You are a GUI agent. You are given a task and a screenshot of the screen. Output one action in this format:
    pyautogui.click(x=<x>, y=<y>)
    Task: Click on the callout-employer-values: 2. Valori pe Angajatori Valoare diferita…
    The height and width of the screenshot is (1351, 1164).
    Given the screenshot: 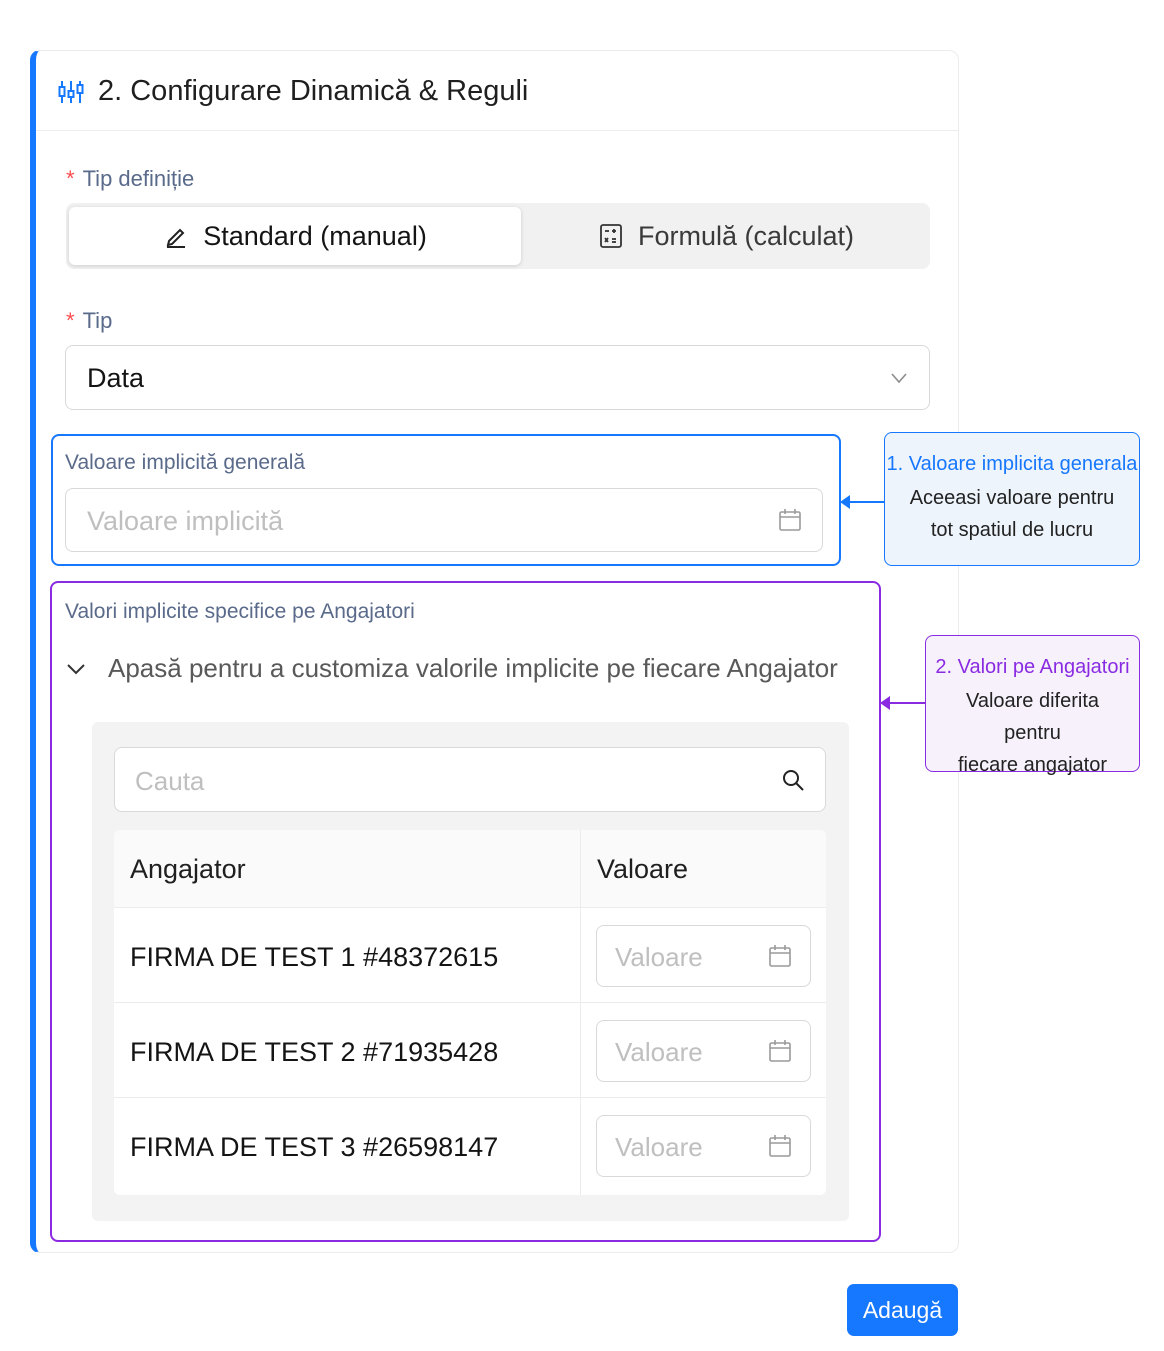 What is the action you would take?
    pyautogui.click(x=1032, y=705)
    